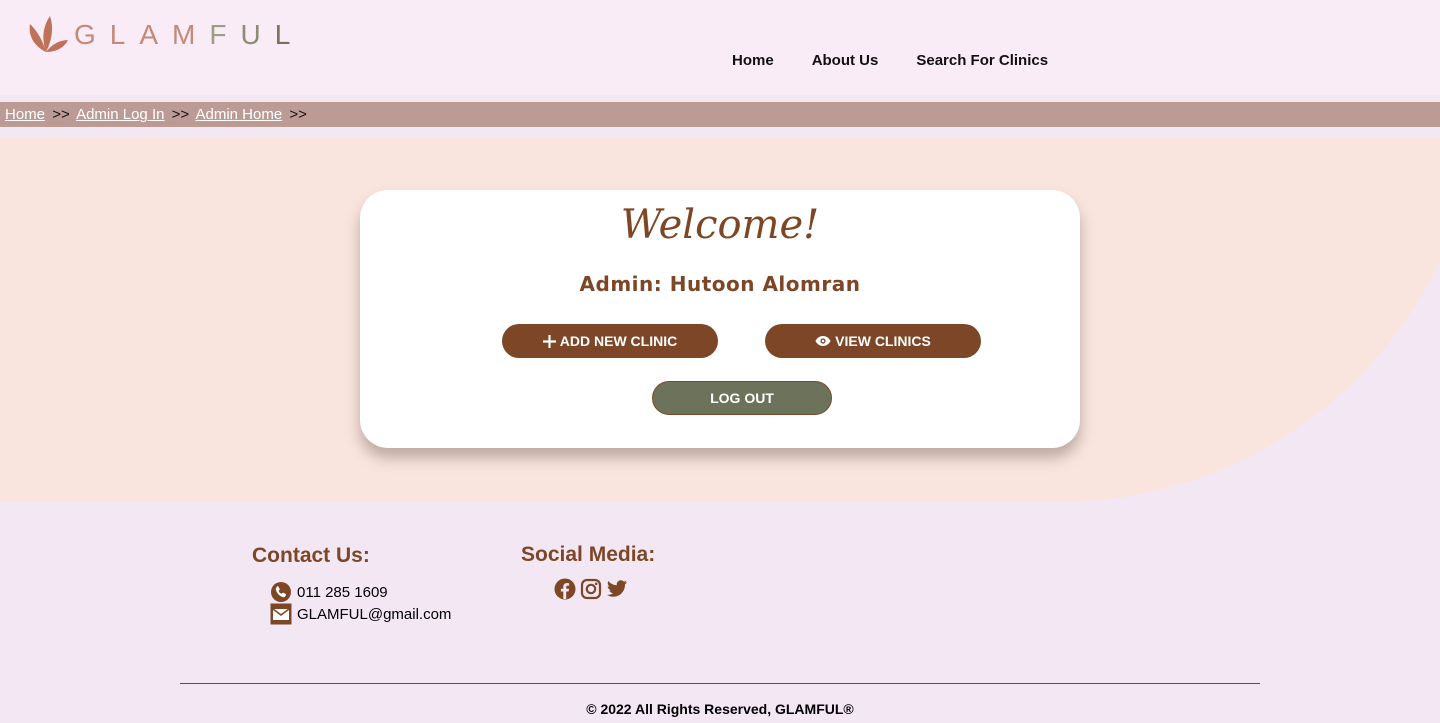 The width and height of the screenshot is (1440, 723). What do you see at coordinates (156, 34) in the screenshot?
I see `logo-letter: A` at bounding box center [156, 34].